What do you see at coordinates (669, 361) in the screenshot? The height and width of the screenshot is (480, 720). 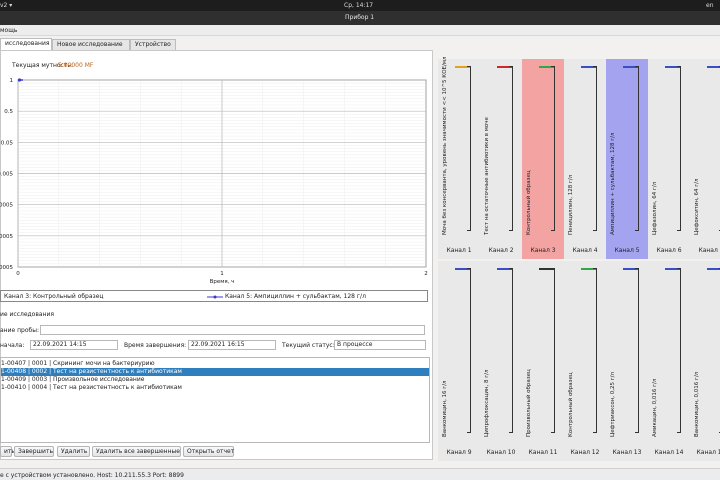 I see `channel-tile: Амикацин, 0,016 г/л Канал 14` at bounding box center [669, 361].